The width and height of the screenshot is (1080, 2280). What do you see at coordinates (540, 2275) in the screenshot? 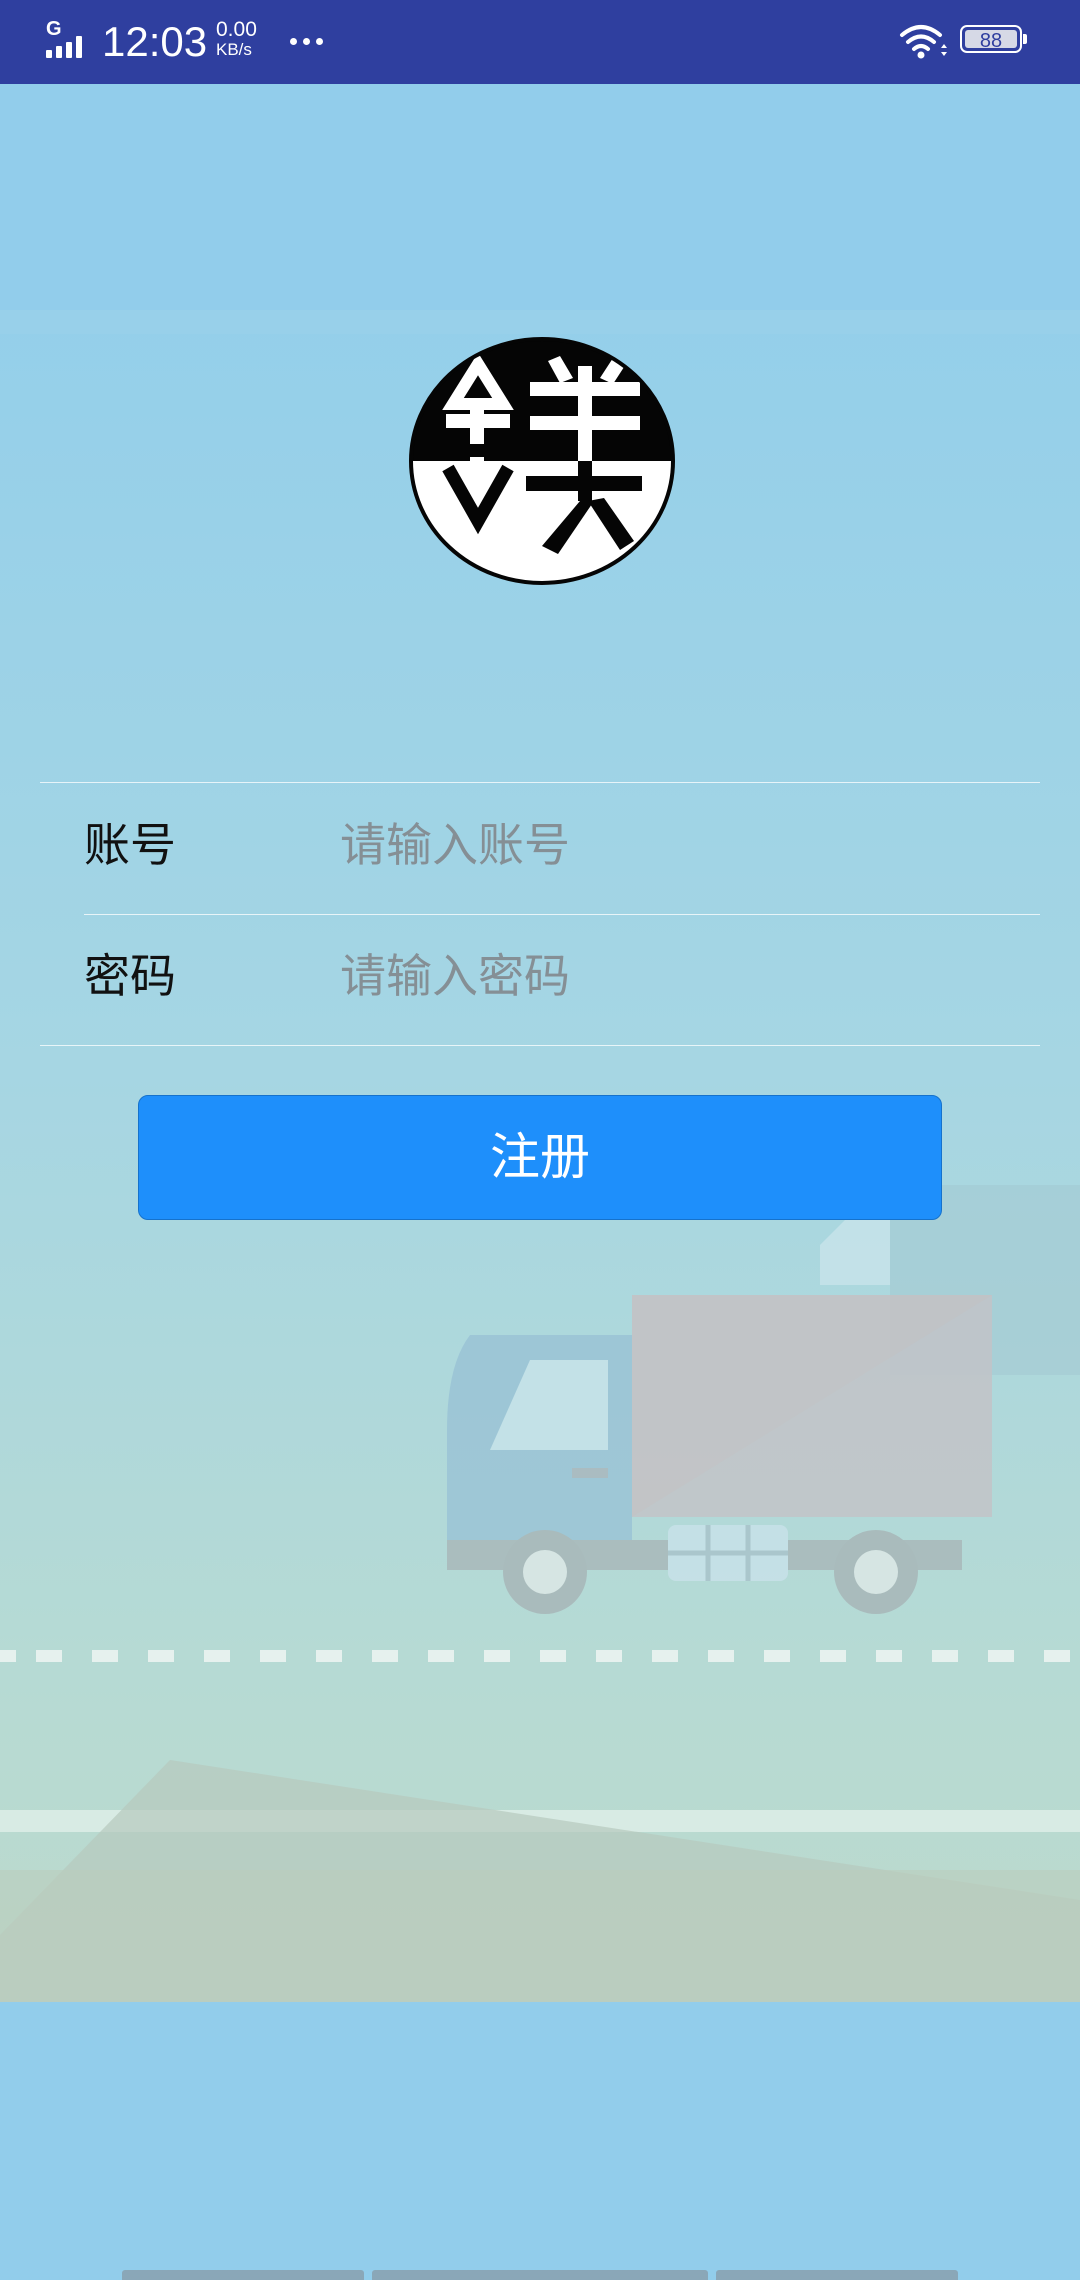
I see `bottom-tab-center` at bounding box center [540, 2275].